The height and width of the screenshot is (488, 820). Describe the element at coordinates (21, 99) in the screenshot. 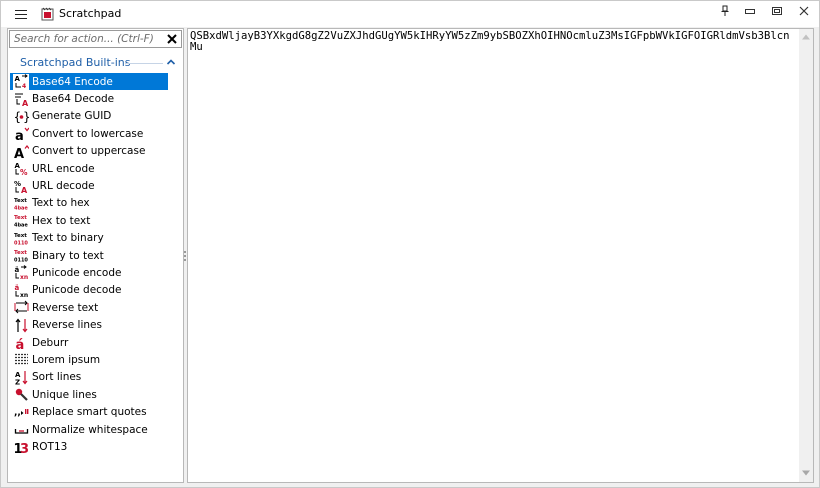

I see `base64-decode-icon: A` at that location.